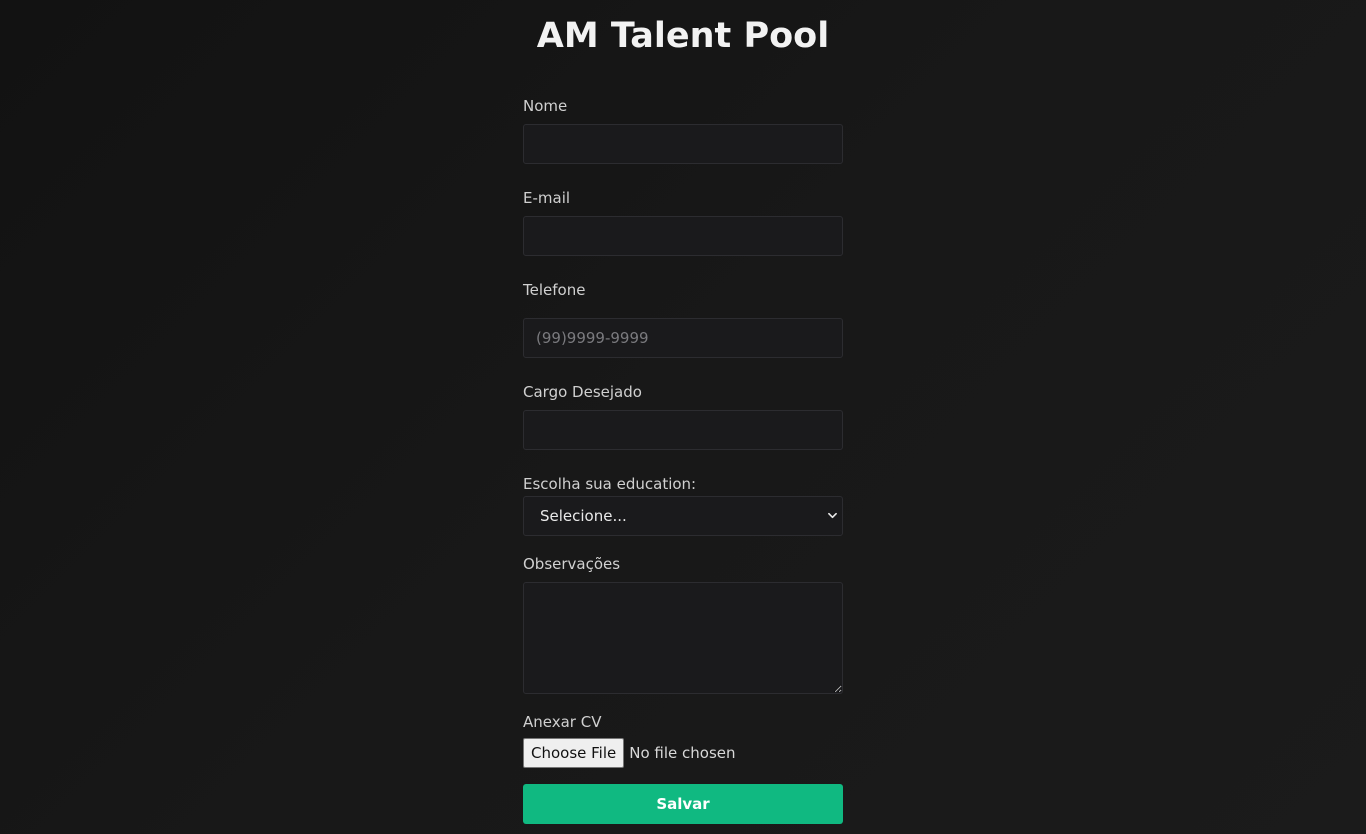 Image resolution: width=1366 pixels, height=834 pixels. Describe the element at coordinates (545, 106) in the screenshot. I see `name-label: Nome` at that location.